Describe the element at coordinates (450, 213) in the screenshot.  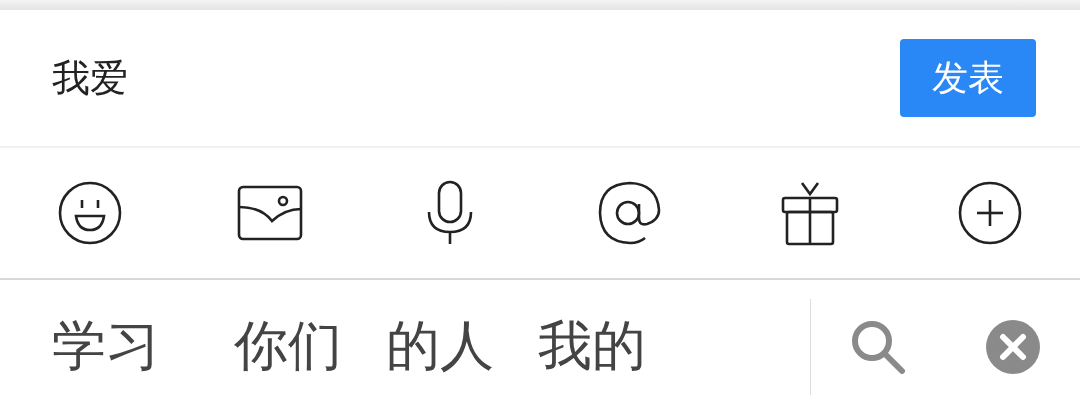
I see `microphone-icon` at that location.